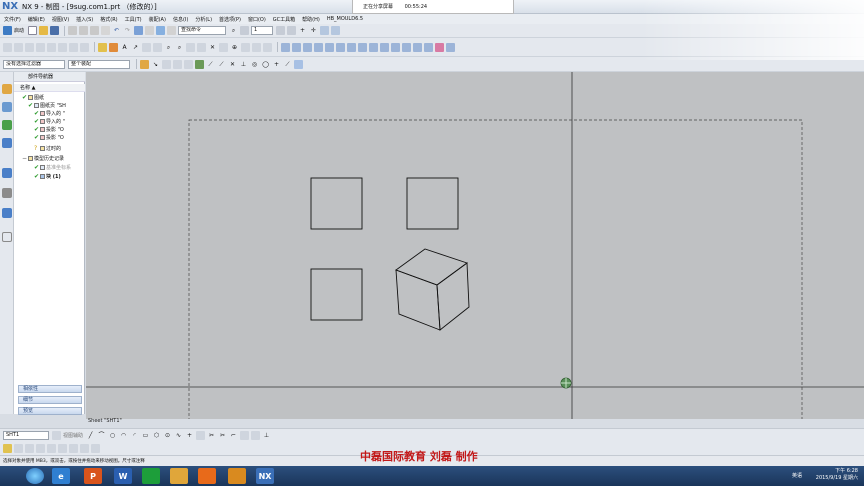  What do you see at coordinates (262, 30) in the screenshot?
I see `layer-combo: 1` at bounding box center [262, 30].